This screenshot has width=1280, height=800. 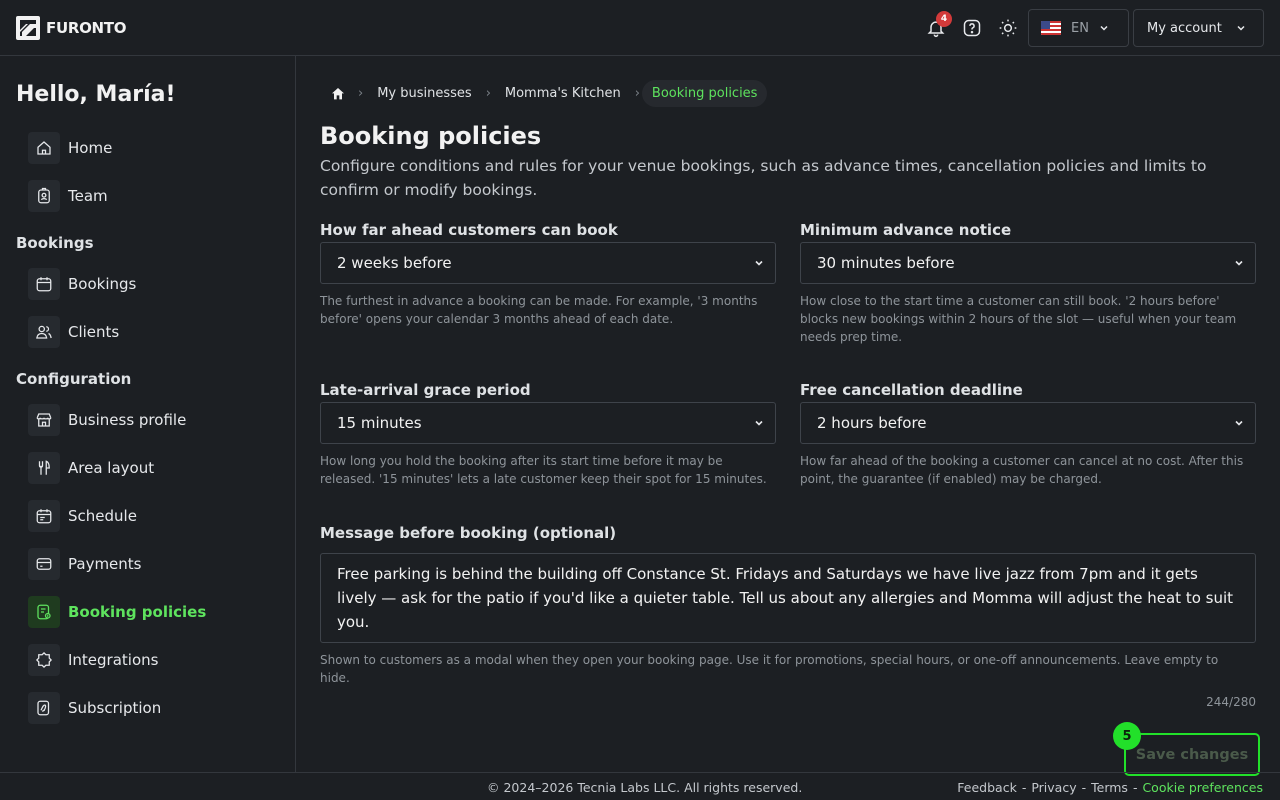 I want to click on sidebar-item-label: Home, so click(x=90, y=148).